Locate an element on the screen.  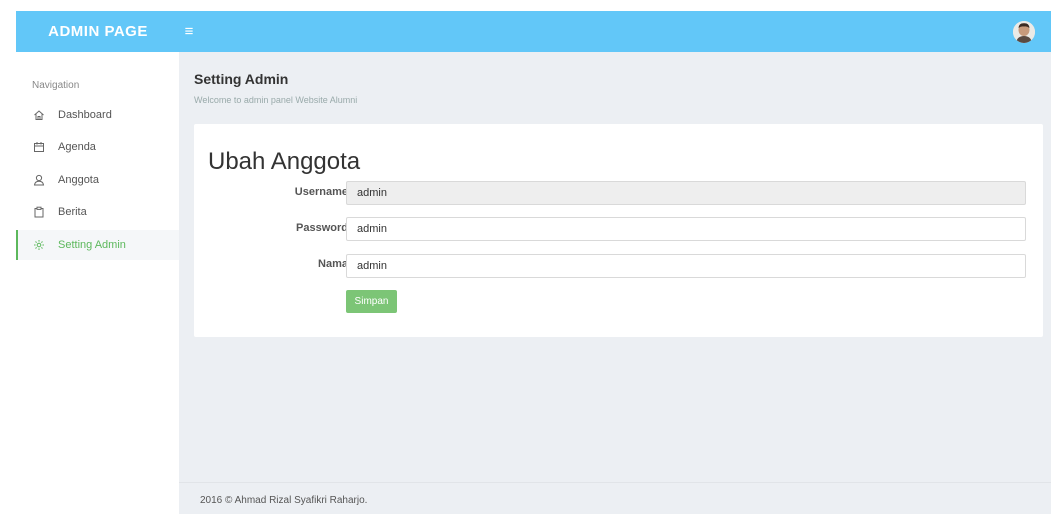
sidebar-item-label: Dashboard is located at coordinates (85, 115).